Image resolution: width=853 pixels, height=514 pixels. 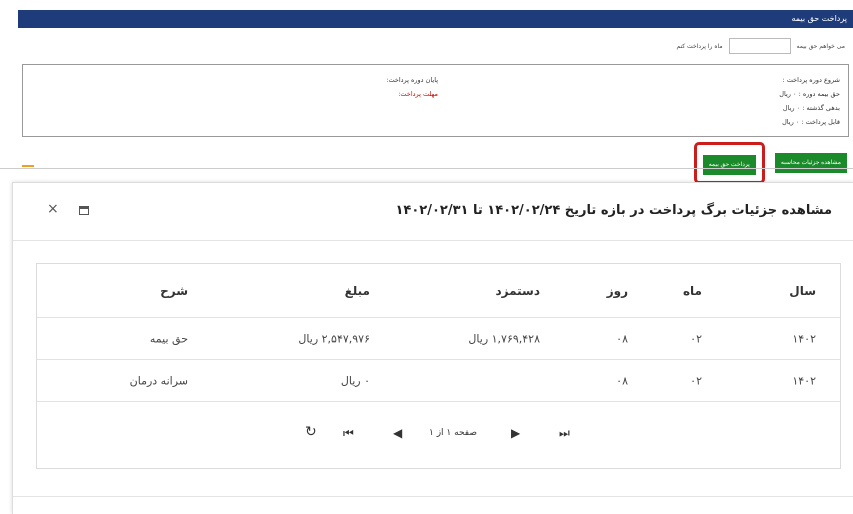 What do you see at coordinates (770, 163) in the screenshot?
I see `action-buttons: مشاهده جزئیات محاسبه پرداخت حق بیمه` at bounding box center [770, 163].